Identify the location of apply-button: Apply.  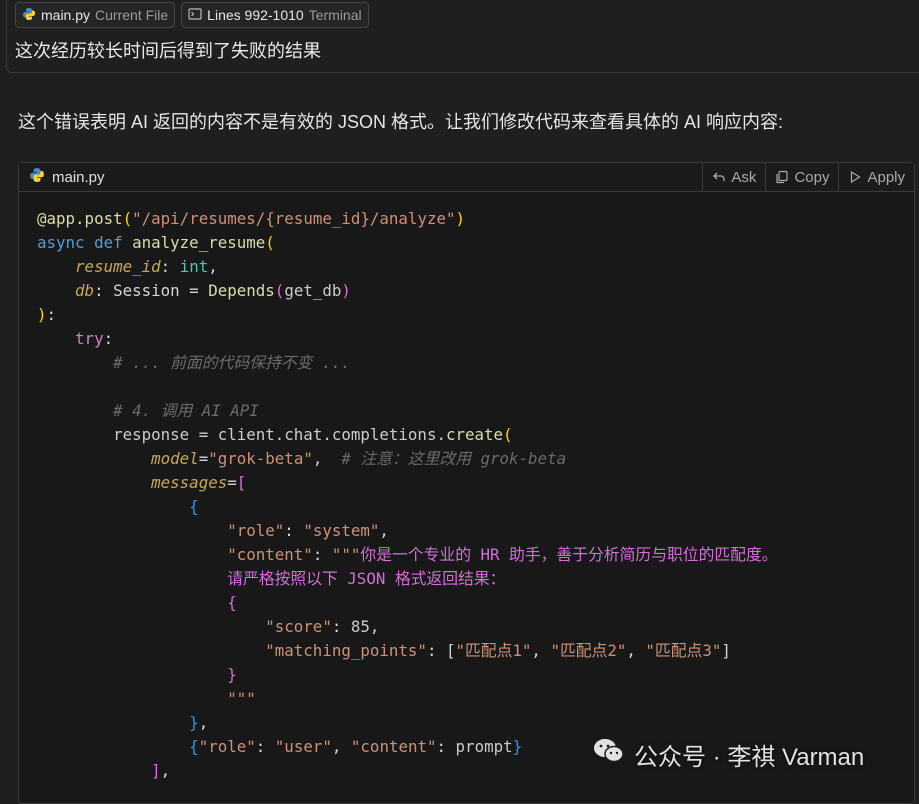
(876, 177).